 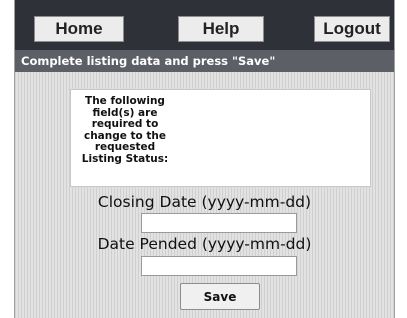 I want to click on home-button: Home, so click(x=79, y=29).